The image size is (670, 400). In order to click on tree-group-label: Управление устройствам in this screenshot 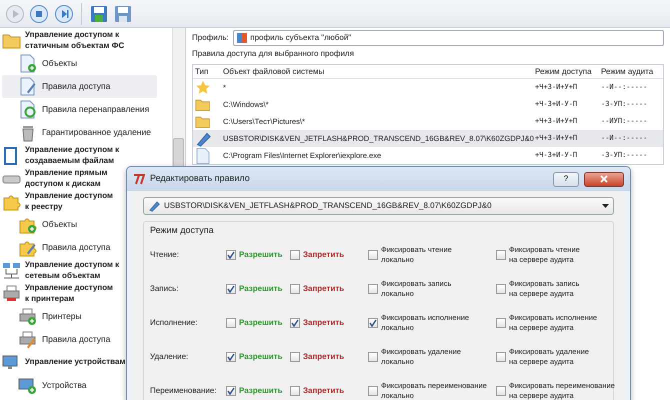, I will do `click(75, 362)`.